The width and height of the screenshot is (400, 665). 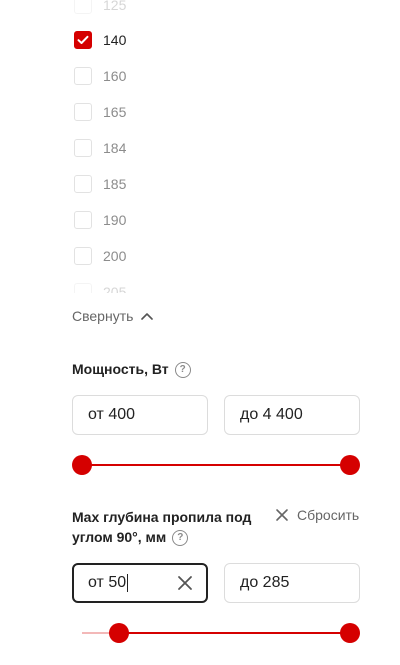 What do you see at coordinates (100, 148) in the screenshot?
I see `filter-option-184: 184` at bounding box center [100, 148].